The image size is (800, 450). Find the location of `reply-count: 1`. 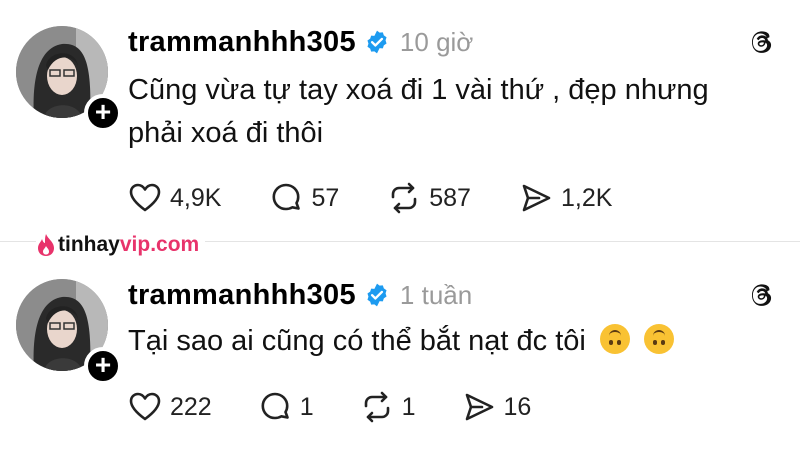

reply-count: 1 is located at coordinates (306, 406).